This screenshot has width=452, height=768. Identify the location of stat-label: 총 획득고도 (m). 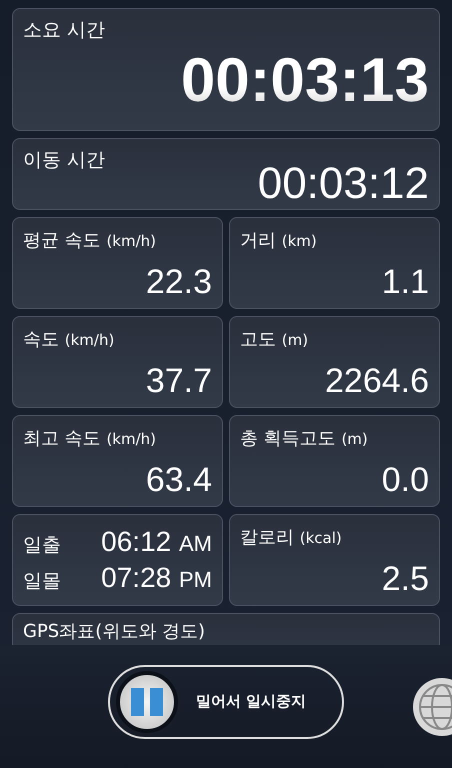
(304, 438).